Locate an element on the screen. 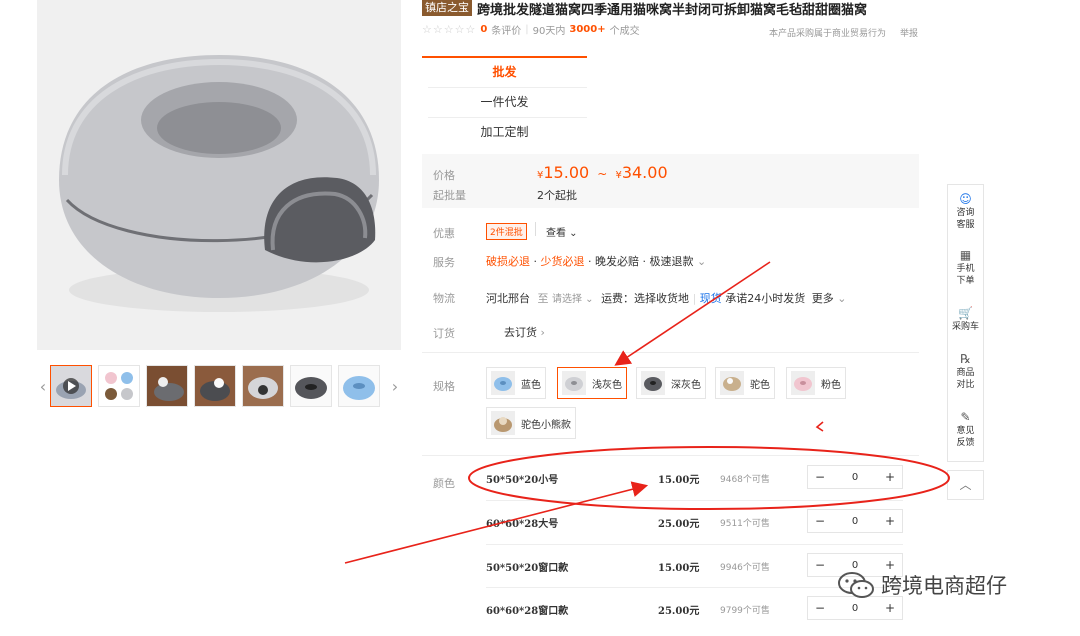  wechat-icon is located at coordinates (856, 585).